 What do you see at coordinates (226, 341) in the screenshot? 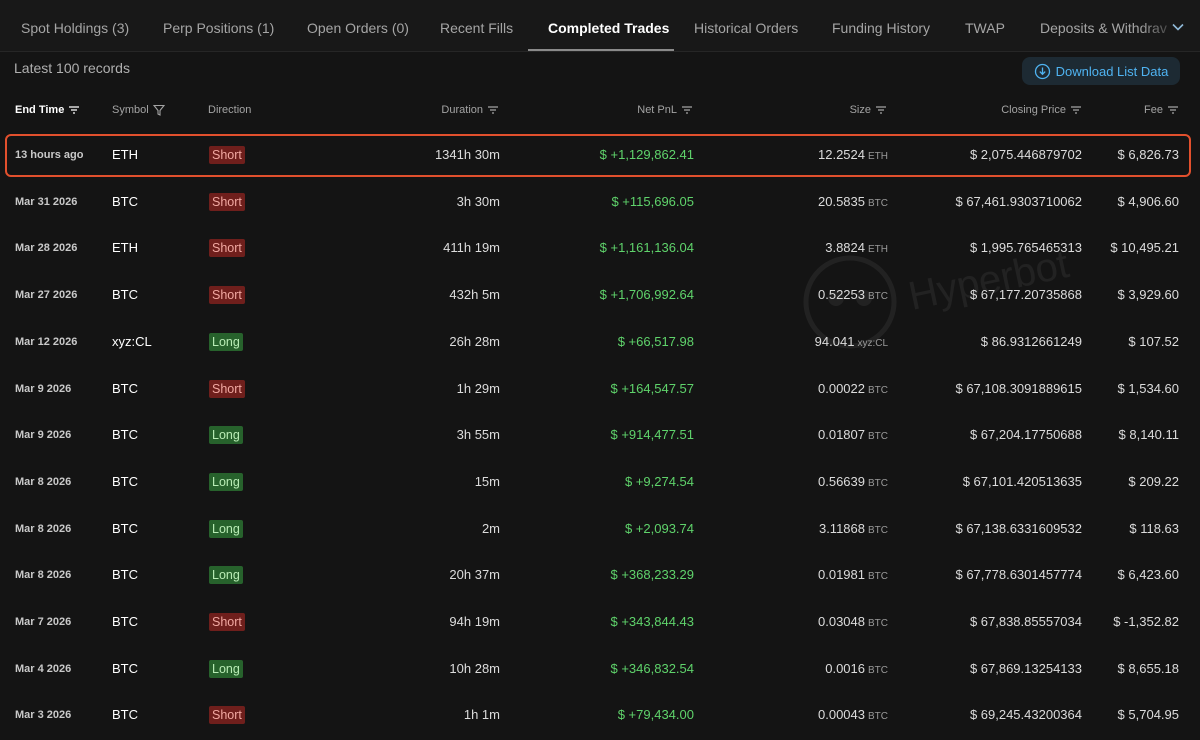
I see `cell-direction: Long` at bounding box center [226, 341].